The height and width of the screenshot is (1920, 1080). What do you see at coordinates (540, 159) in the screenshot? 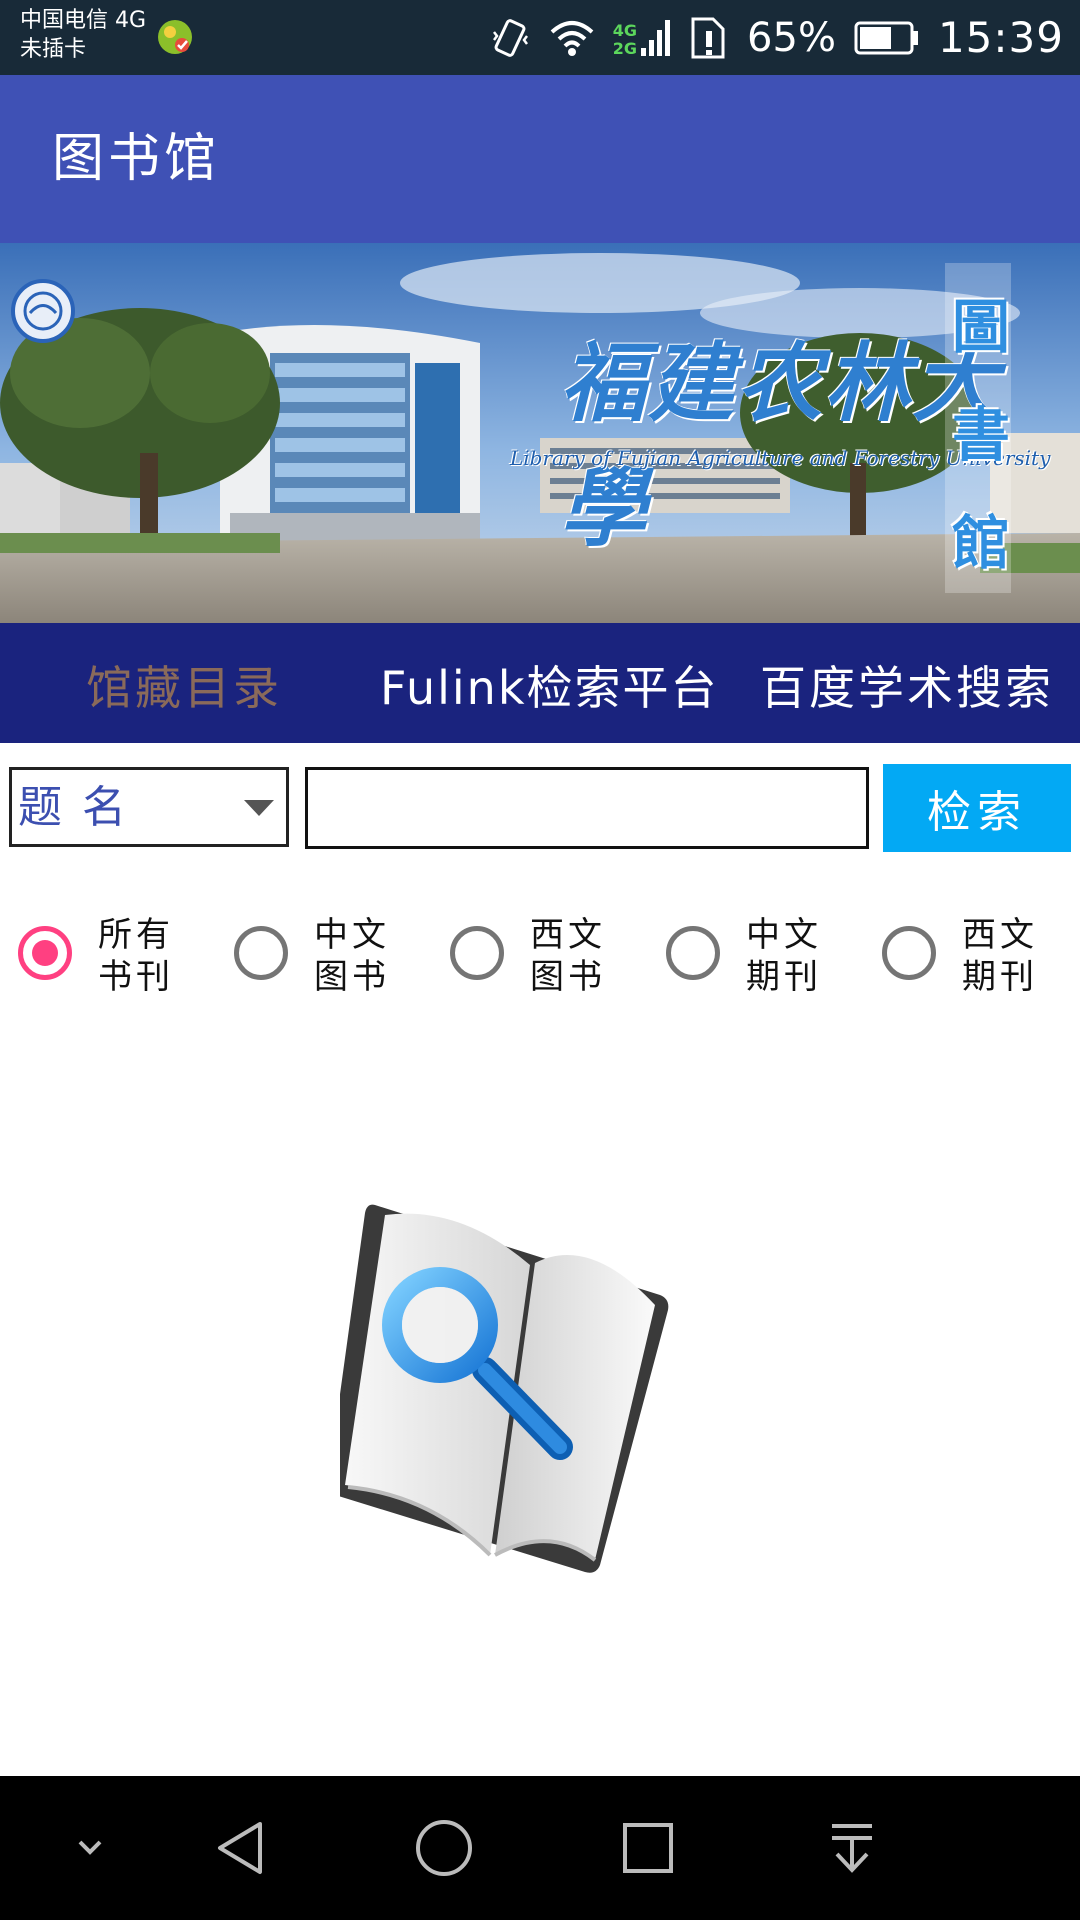
I see `app-bar: 图书馆` at bounding box center [540, 159].